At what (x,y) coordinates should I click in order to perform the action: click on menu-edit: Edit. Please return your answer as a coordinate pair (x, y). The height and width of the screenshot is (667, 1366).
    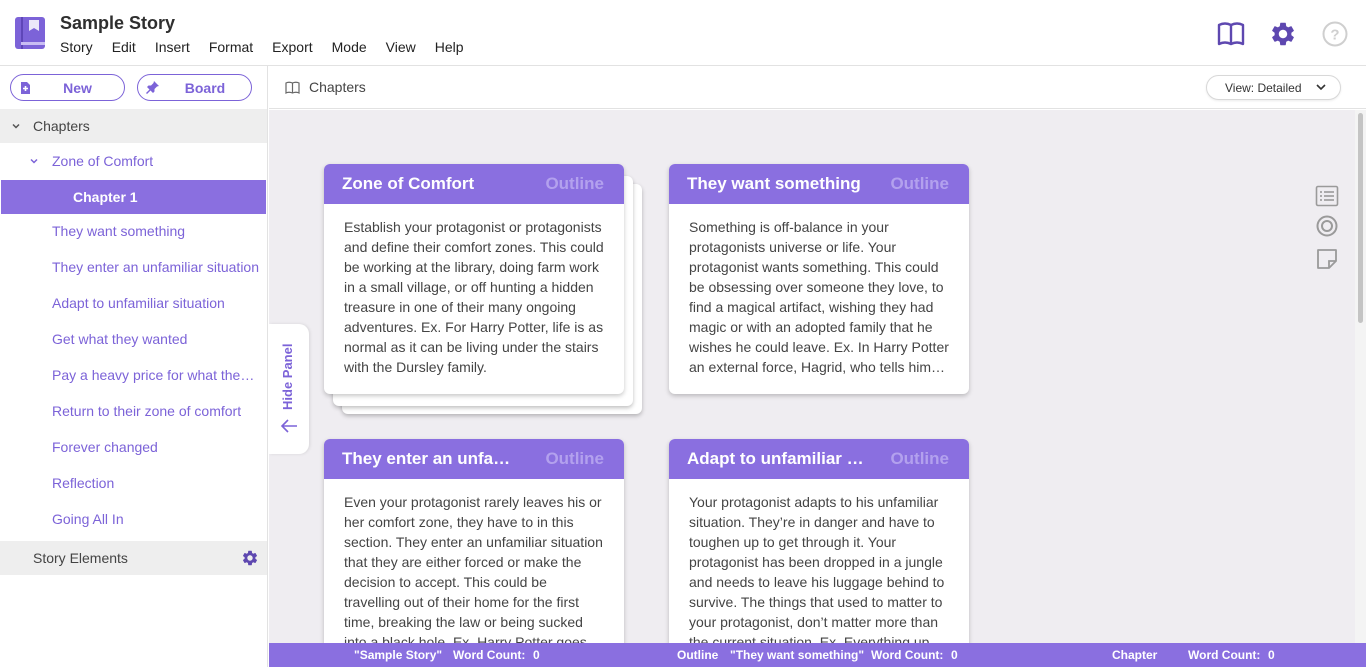
    Looking at the image, I should click on (124, 47).